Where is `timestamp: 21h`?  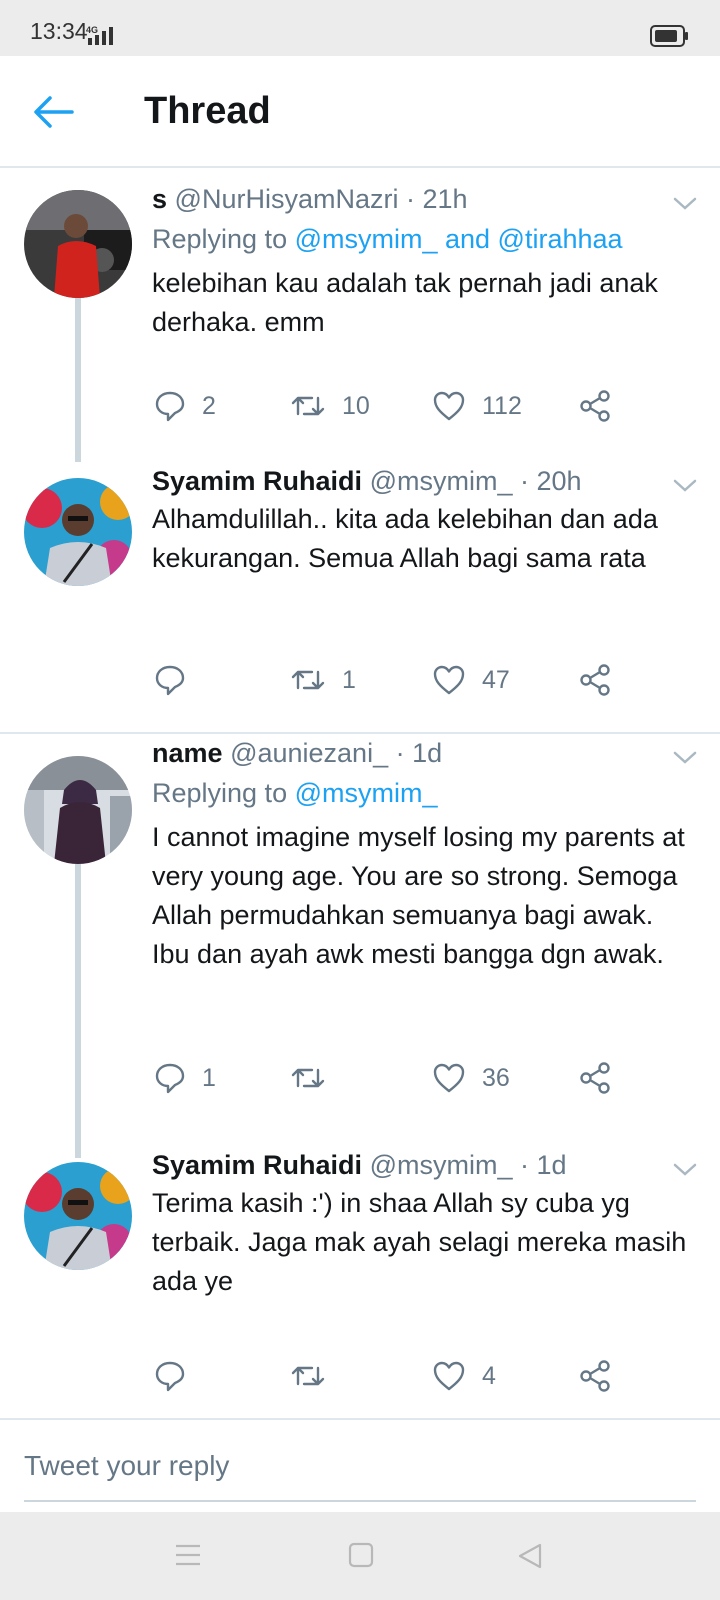 timestamp: 21h is located at coordinates (445, 199).